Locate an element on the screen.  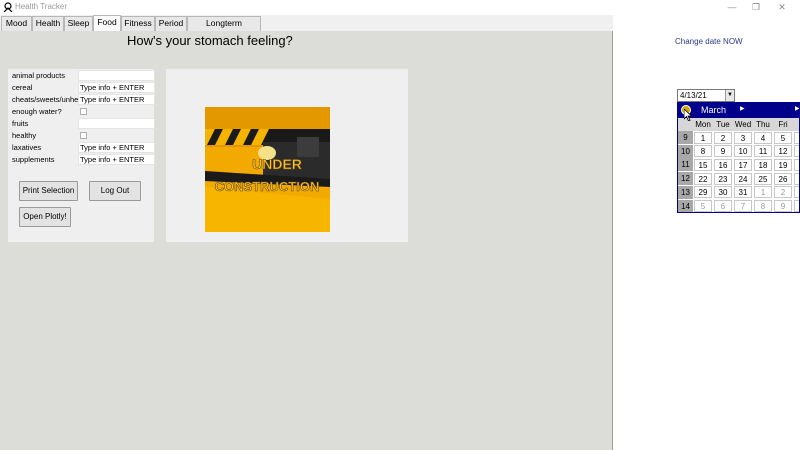
field-label: fruits is located at coordinates (20, 123).